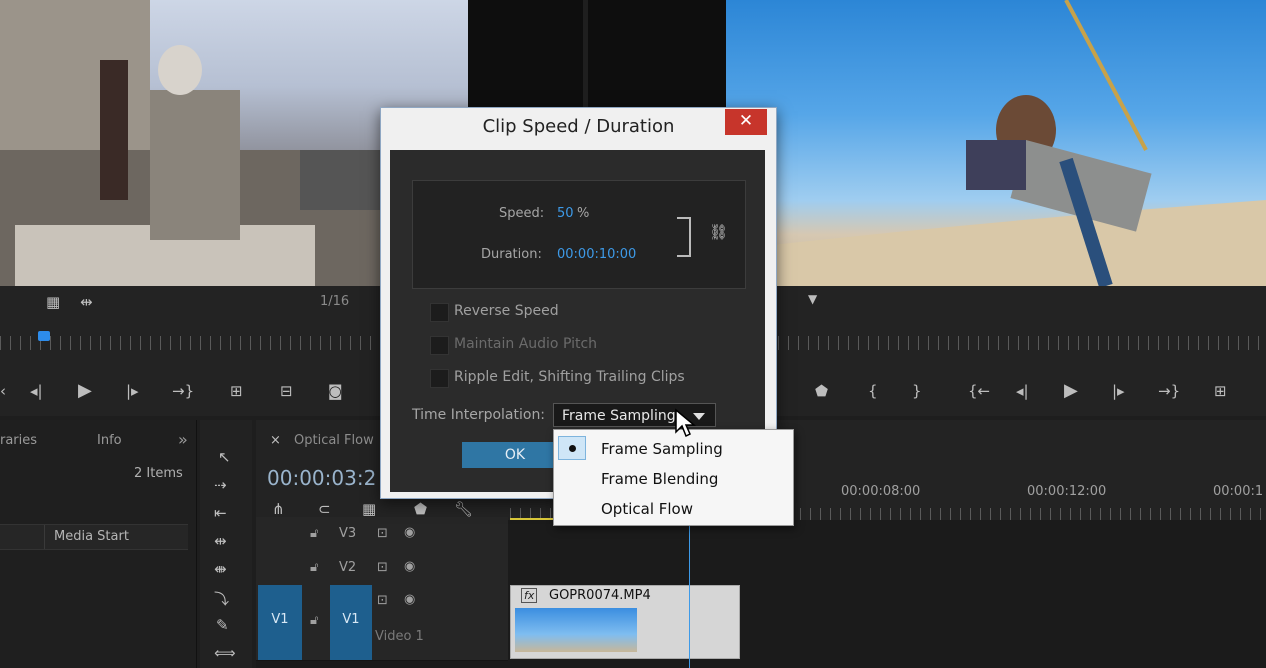  Describe the element at coordinates (275, 440) in the screenshot. I see `sequence-tab-close-icon: ×` at that location.